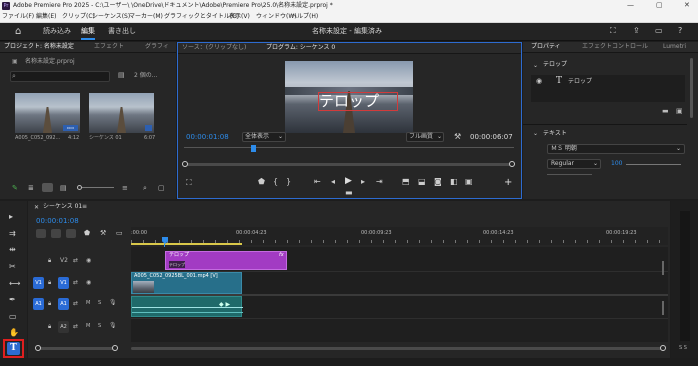  What do you see at coordinates (63, 188) in the screenshot?
I see `freeform-view-icon: ▤` at bounding box center [63, 188].